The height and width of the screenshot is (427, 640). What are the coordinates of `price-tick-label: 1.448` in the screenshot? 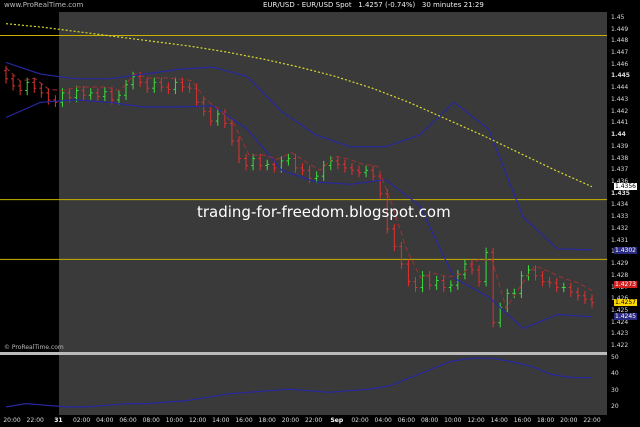 It's located at (620, 41).